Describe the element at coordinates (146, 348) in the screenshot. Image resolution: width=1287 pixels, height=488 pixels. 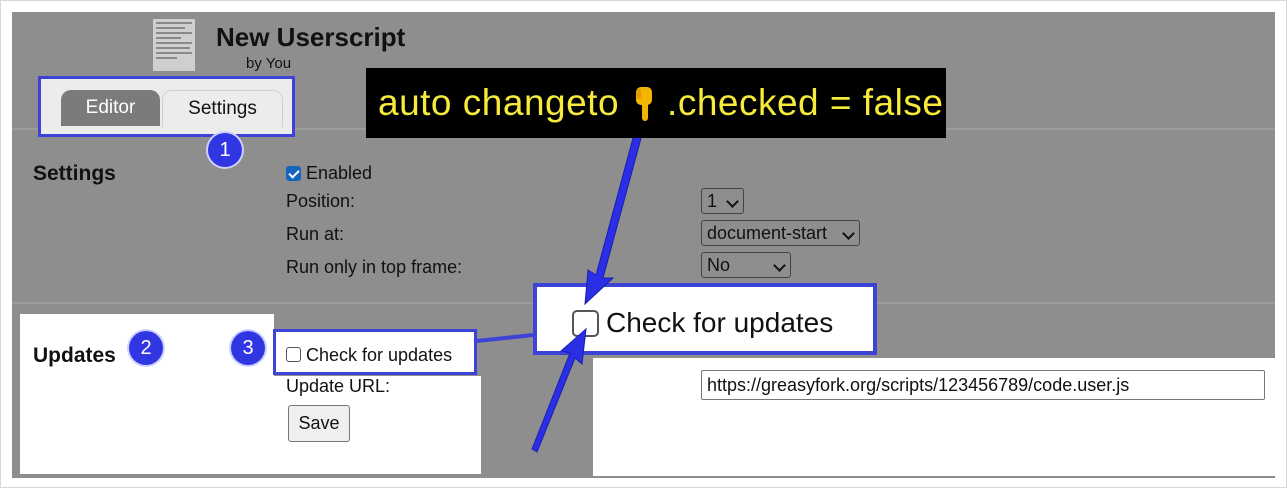
I see `badge-2: 2` at that location.